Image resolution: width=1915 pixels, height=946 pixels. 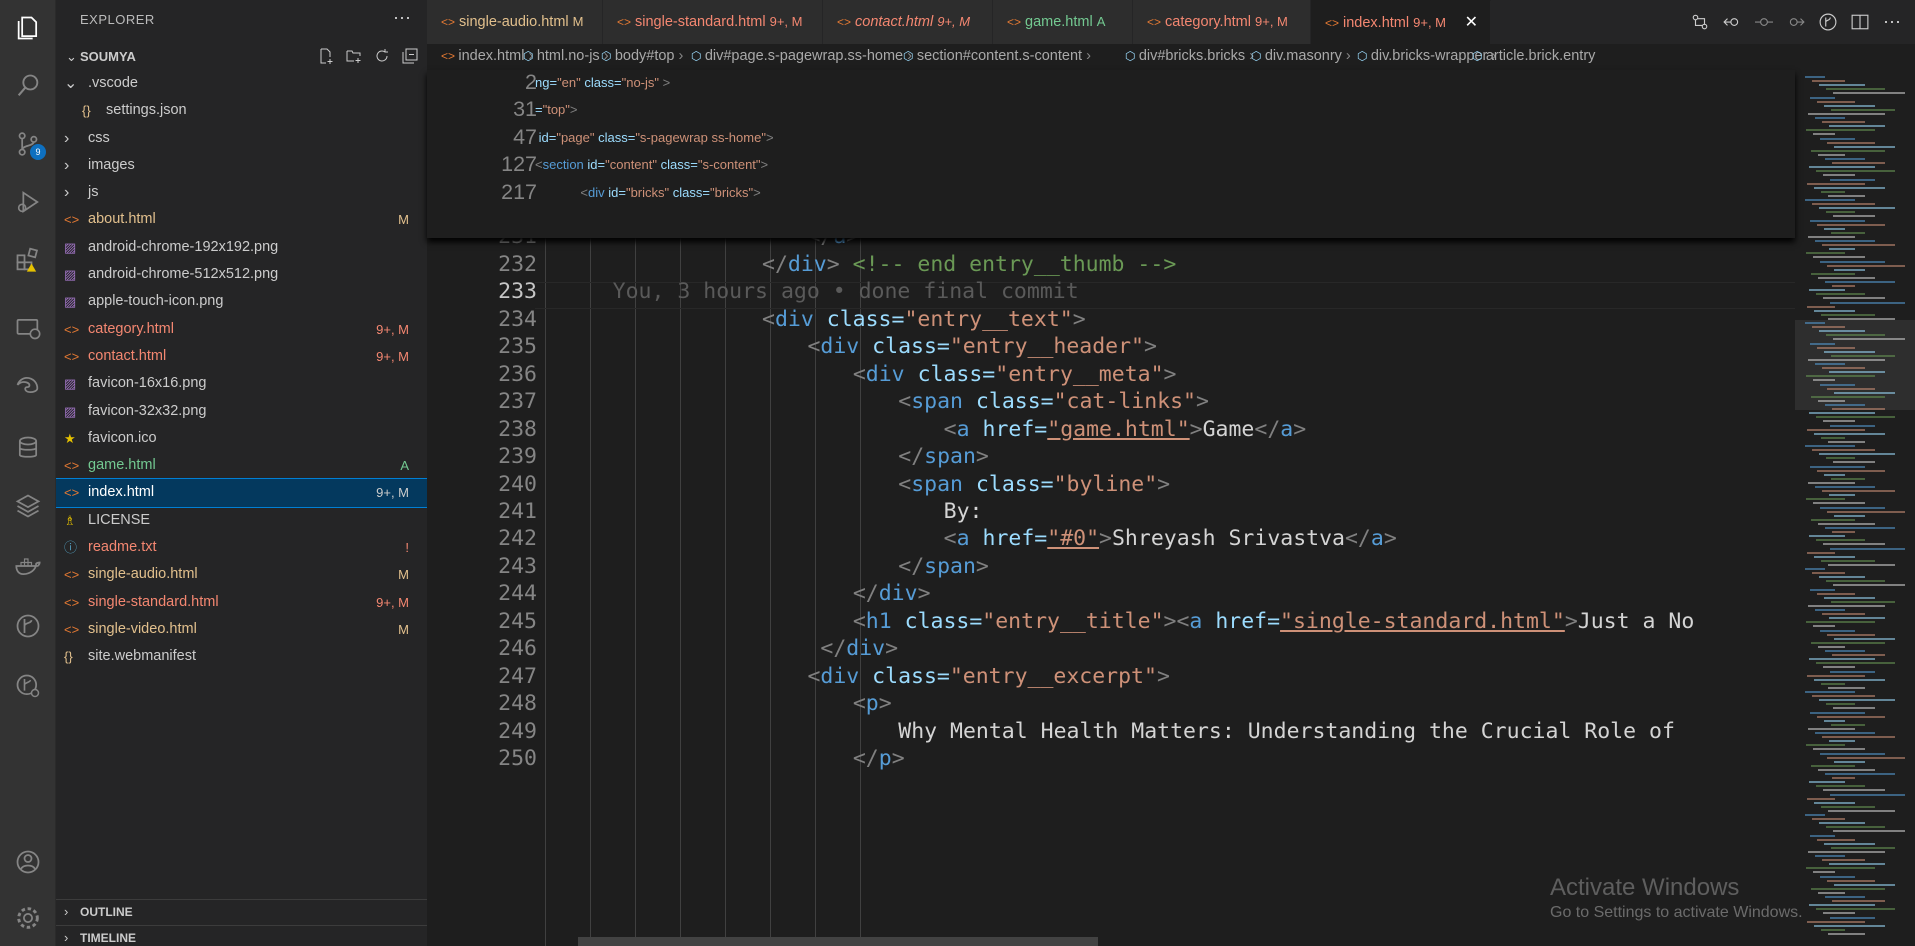 What do you see at coordinates (1111, 593) in the screenshot?
I see `code-line: 244 </div>` at bounding box center [1111, 593].